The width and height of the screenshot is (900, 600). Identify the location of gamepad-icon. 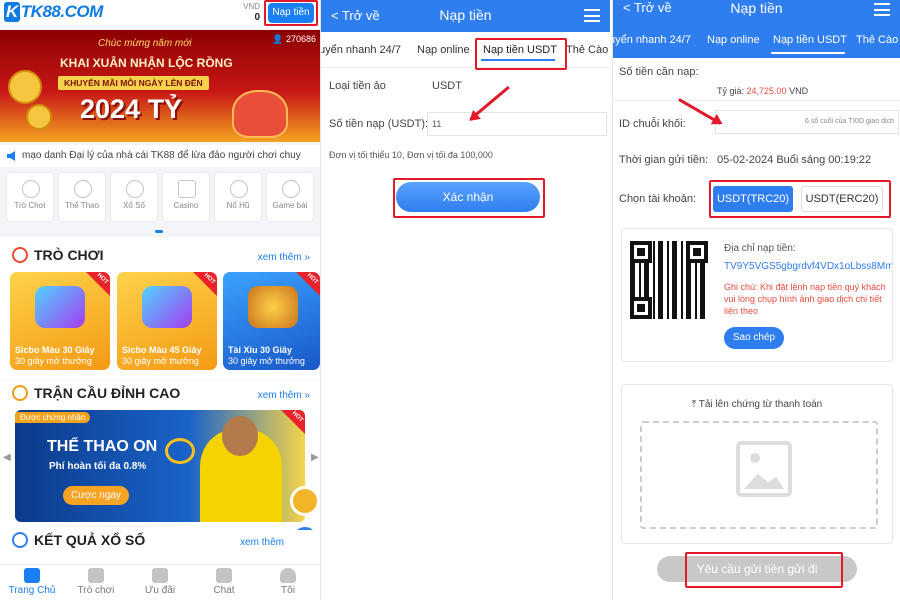
(96, 575).